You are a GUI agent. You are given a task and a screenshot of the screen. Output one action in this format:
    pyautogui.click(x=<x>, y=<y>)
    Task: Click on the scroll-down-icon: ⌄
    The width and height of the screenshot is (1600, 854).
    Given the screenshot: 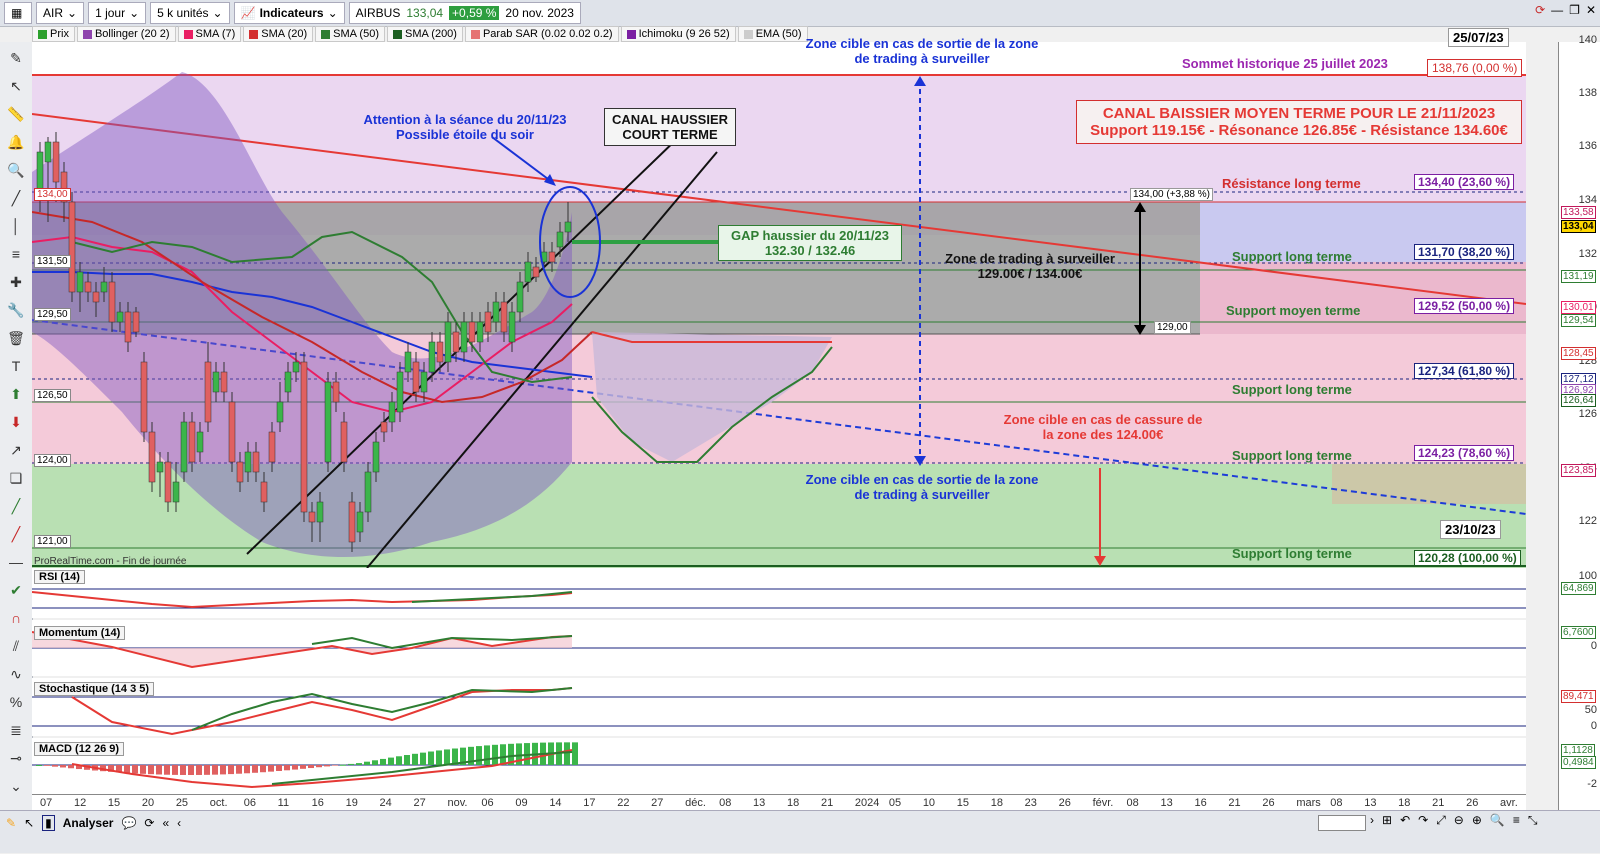 What is the action you would take?
    pyautogui.click(x=16, y=786)
    